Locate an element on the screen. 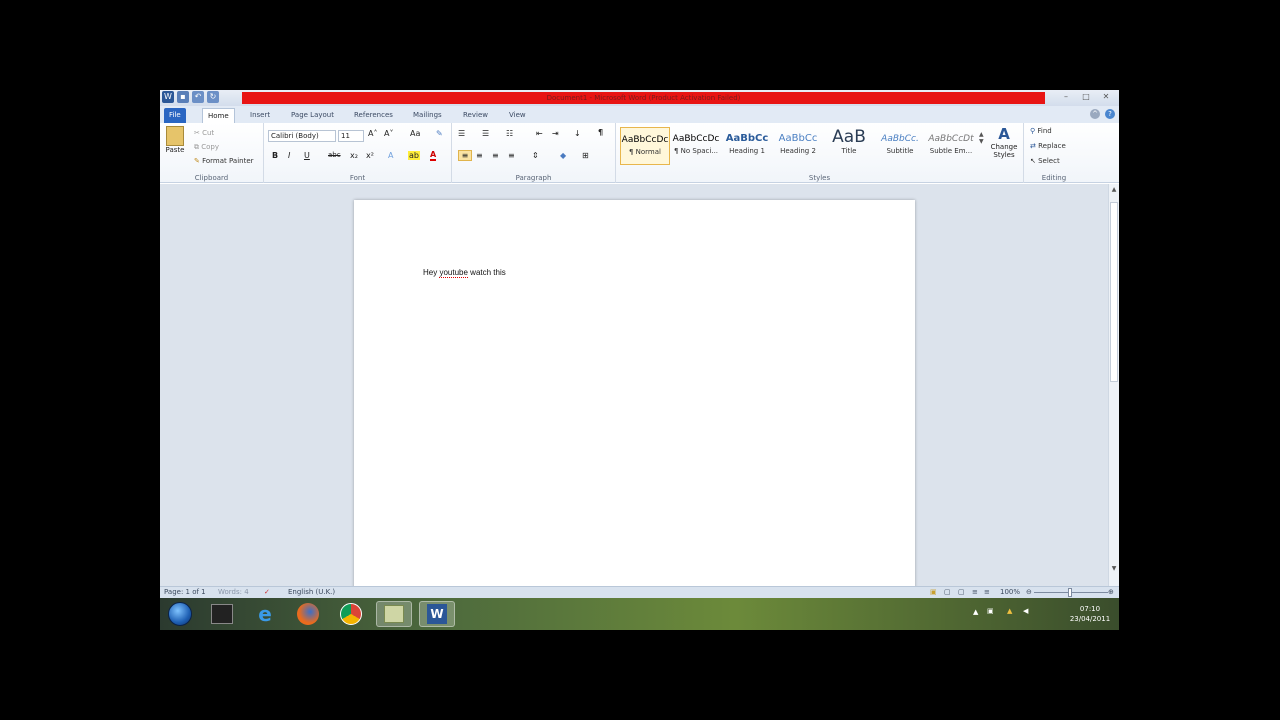 This screenshot has width=1280, height=720. close-button: ✕ is located at coordinates (1106, 97).